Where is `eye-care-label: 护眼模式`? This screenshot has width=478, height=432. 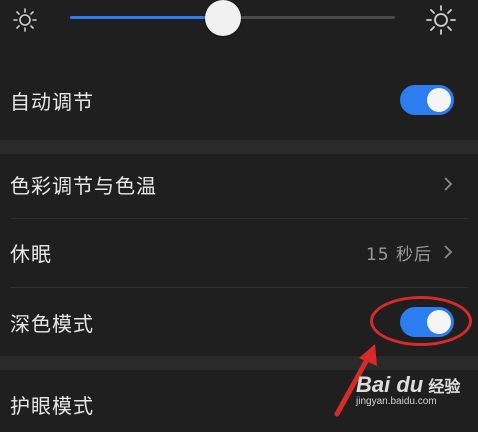 eye-care-label: 护眼模式 is located at coordinates (52, 405).